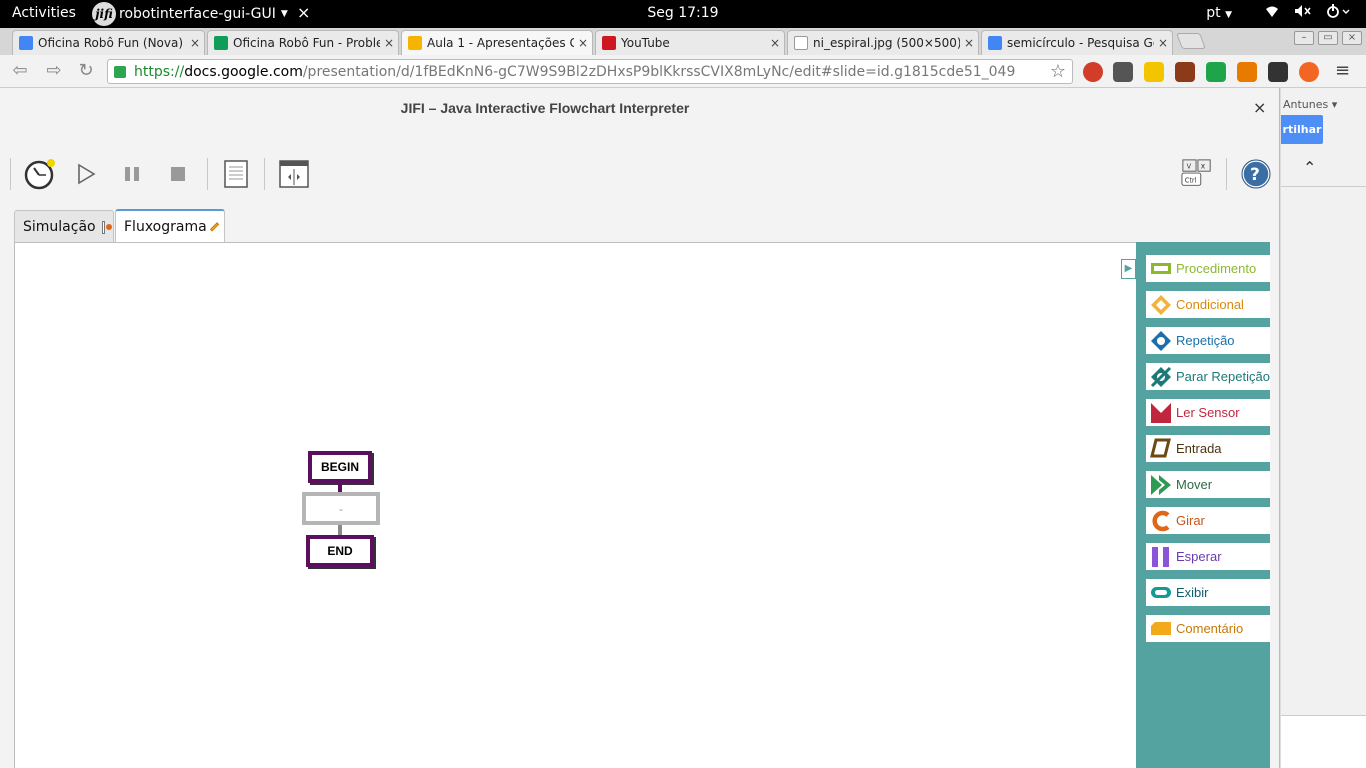  I want to click on account-name: Antunes ▾, so click(1310, 104).